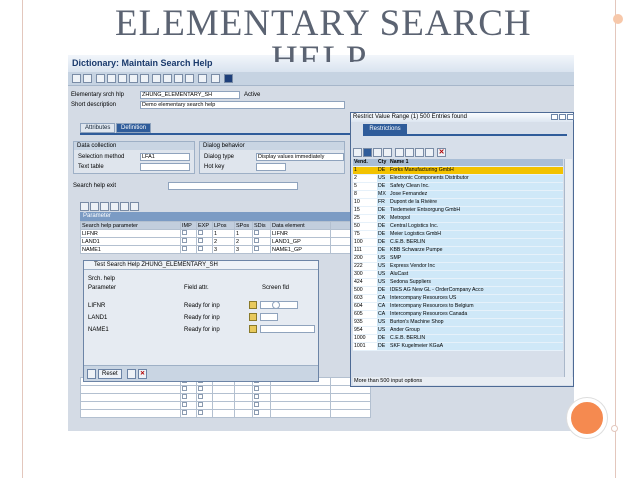 This screenshot has height=478, width=638. I want to click on list-item: 1 DE Forks Manufacturing GmbH, so click(458, 170).